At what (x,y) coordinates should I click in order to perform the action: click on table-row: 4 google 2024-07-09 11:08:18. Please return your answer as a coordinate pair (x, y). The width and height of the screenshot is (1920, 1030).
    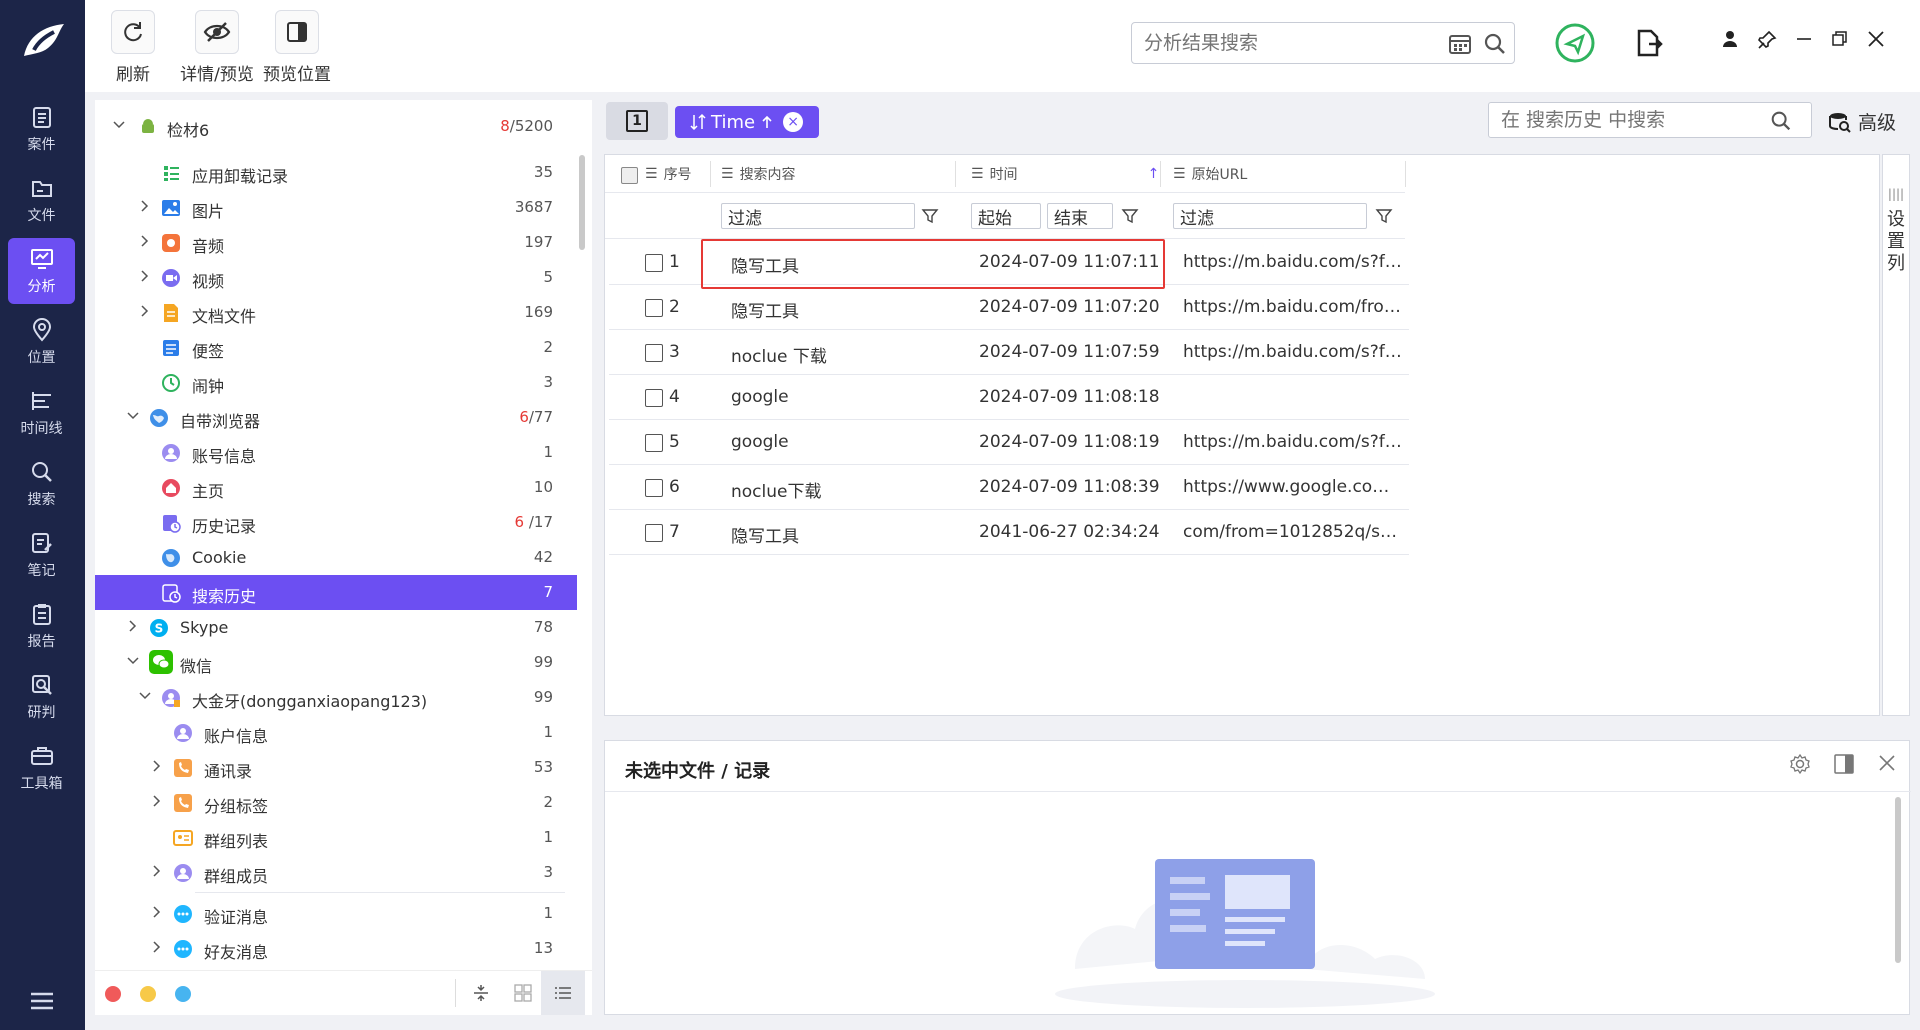
    Looking at the image, I should click on (1009, 397).